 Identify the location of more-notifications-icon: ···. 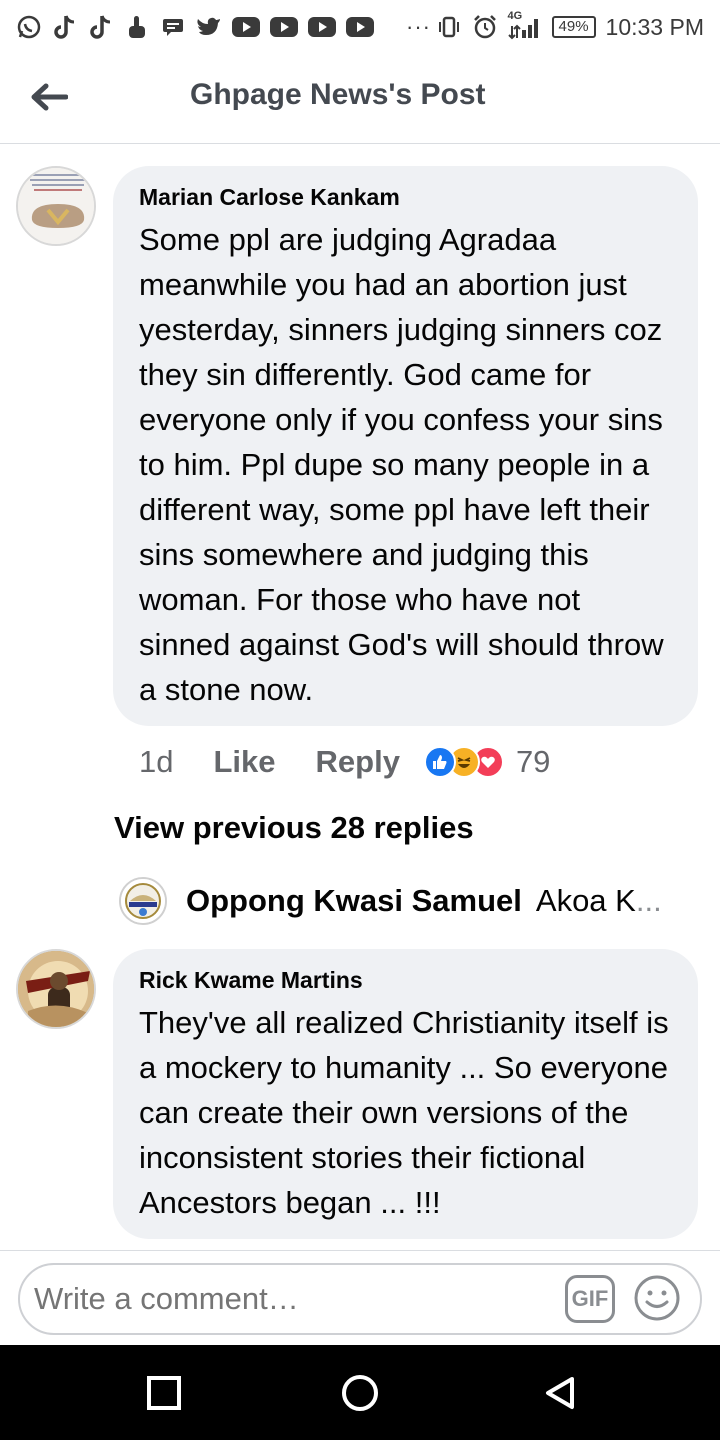
(418, 26).